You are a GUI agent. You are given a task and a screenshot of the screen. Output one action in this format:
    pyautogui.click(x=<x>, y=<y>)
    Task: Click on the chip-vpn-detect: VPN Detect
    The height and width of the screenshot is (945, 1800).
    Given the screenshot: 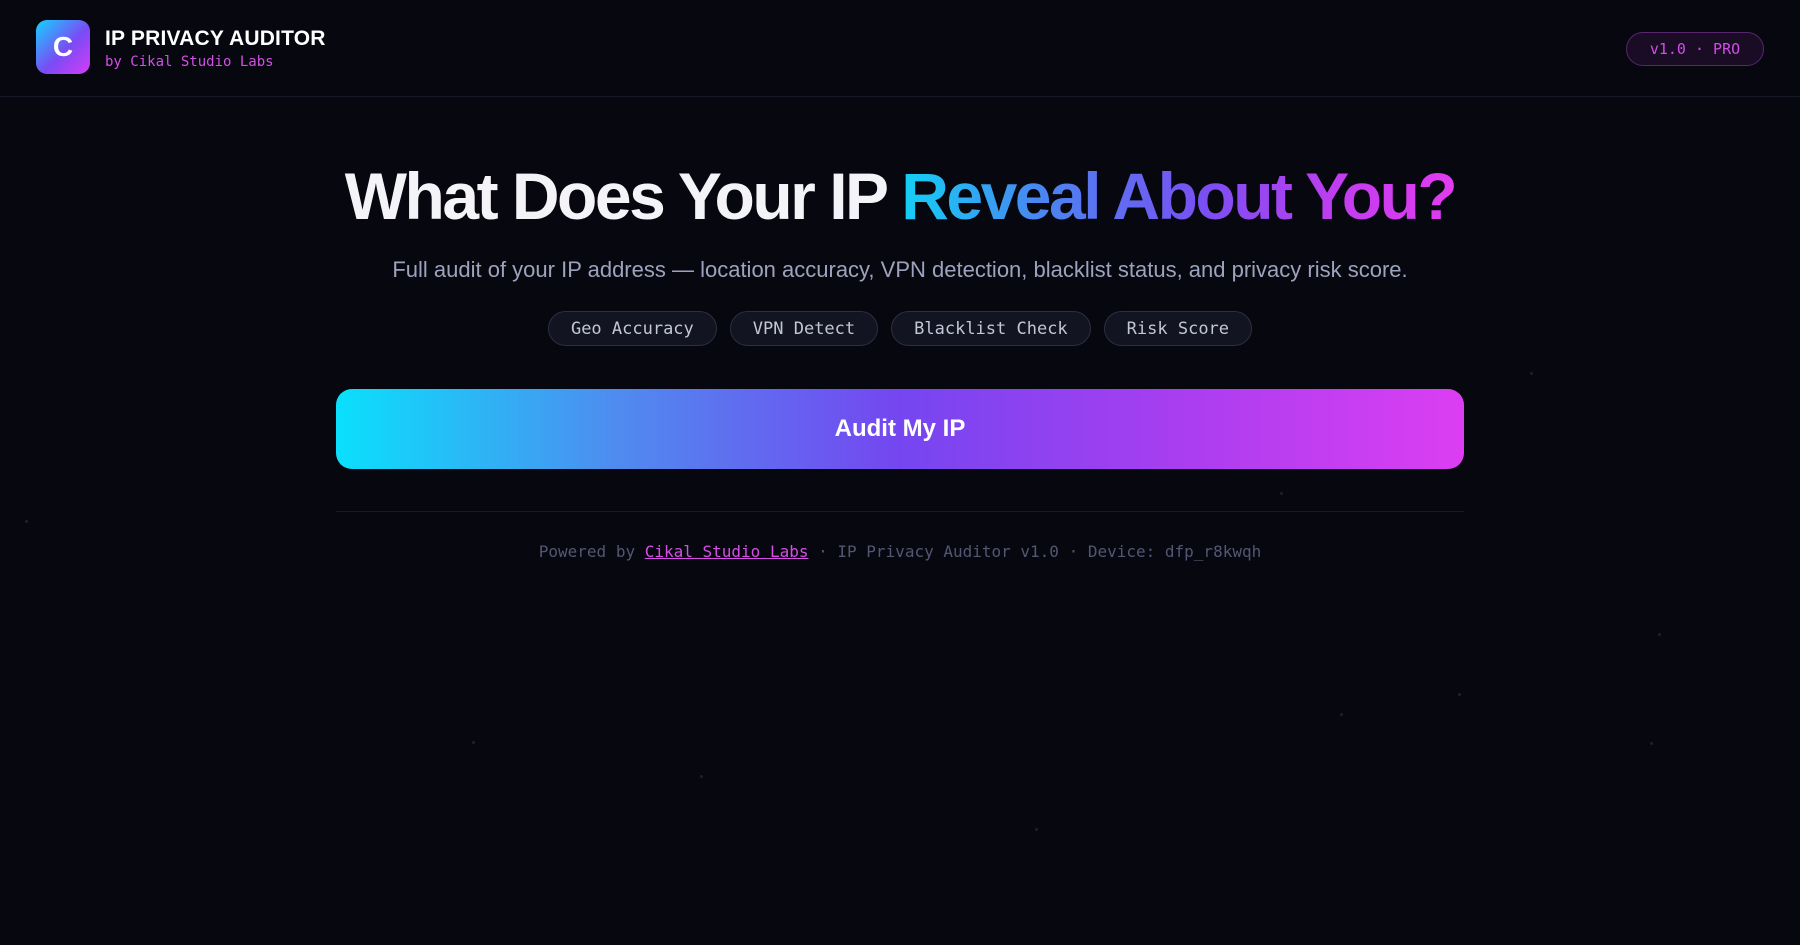 What is the action you would take?
    pyautogui.click(x=804, y=328)
    